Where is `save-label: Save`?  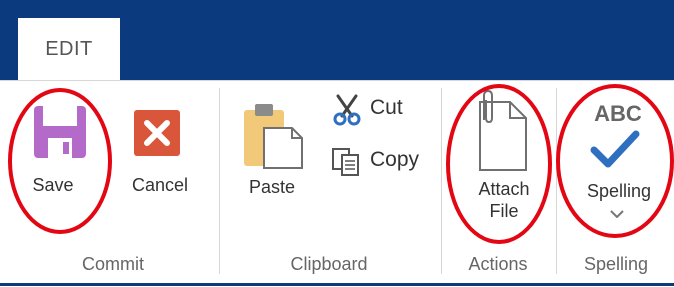
save-label: Save is located at coordinates (53, 185).